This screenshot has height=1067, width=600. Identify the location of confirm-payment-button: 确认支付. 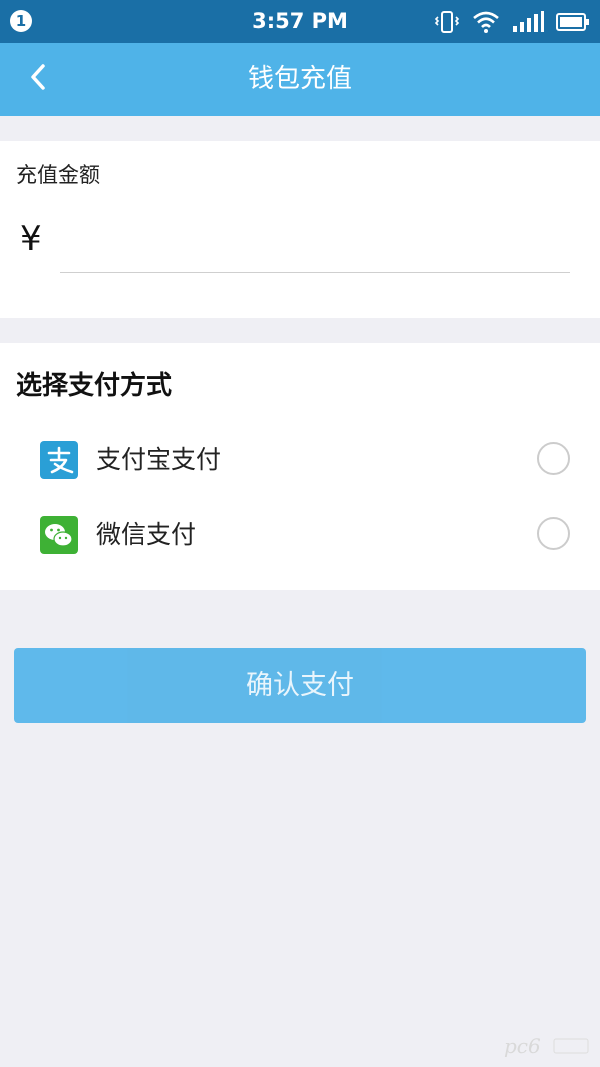
(300, 685).